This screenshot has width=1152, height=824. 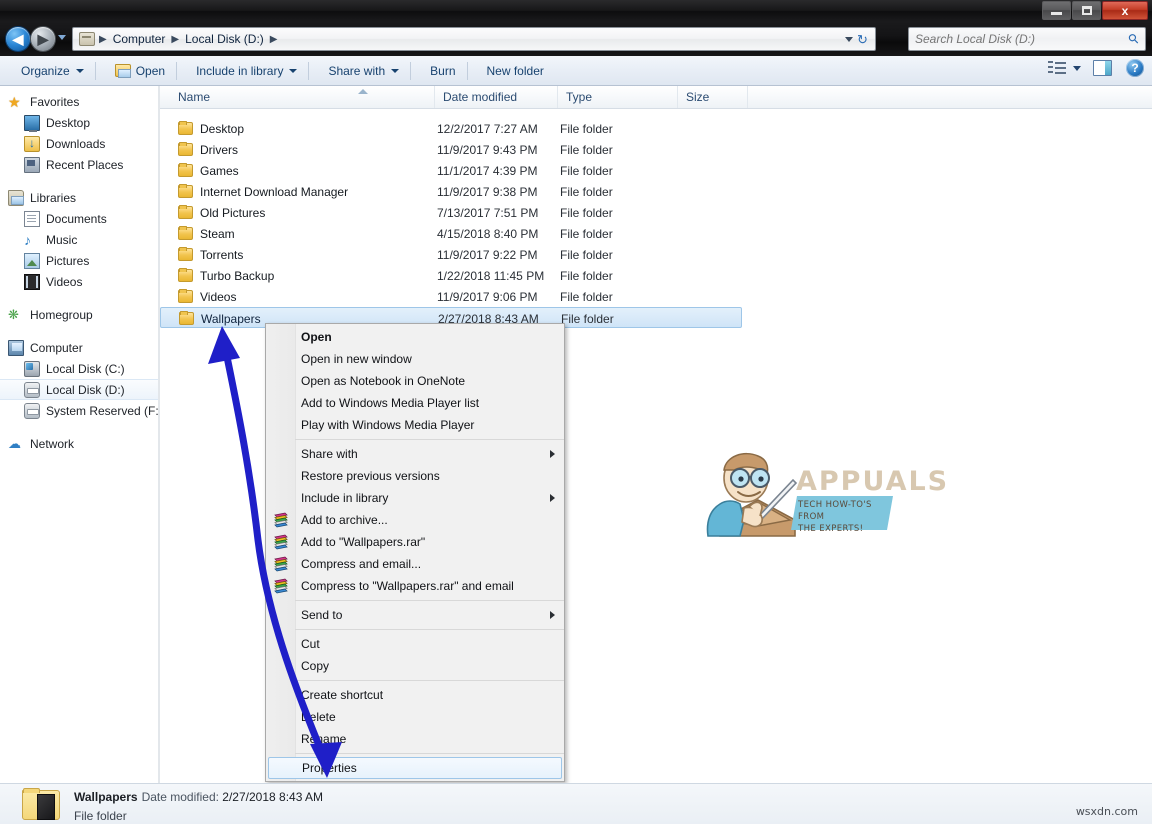 What do you see at coordinates (496, 97) in the screenshot?
I see `column-header-date-modified: Date modified` at bounding box center [496, 97].